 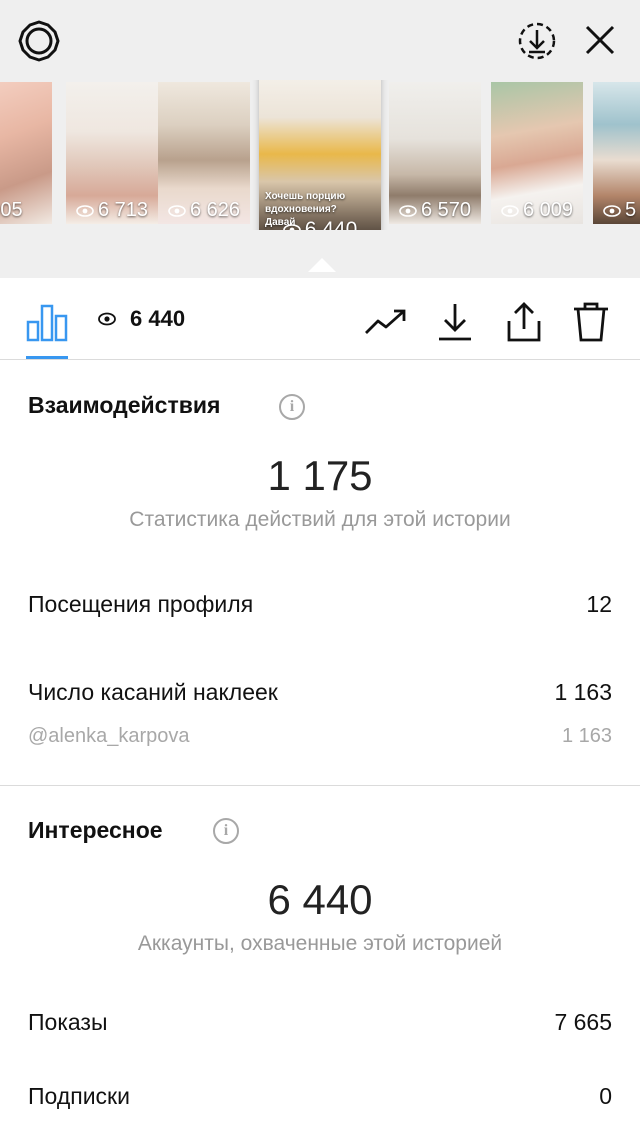 What do you see at coordinates (331, 224) in the screenshot?
I see `thumbnail-views-count: 6 440` at bounding box center [331, 224].